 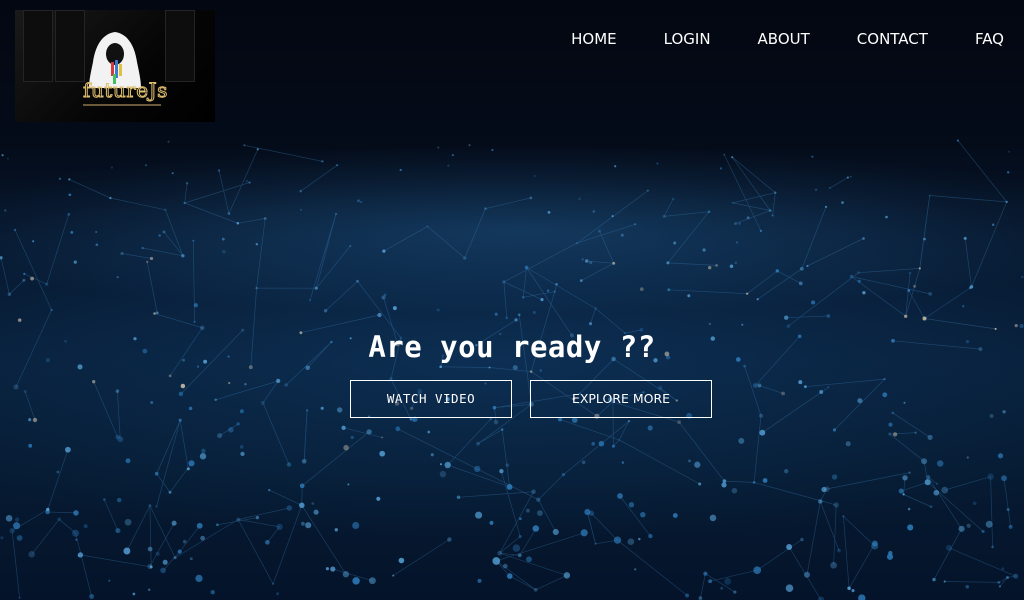 What do you see at coordinates (989, 39) in the screenshot?
I see `nav-faq: FAQ` at bounding box center [989, 39].